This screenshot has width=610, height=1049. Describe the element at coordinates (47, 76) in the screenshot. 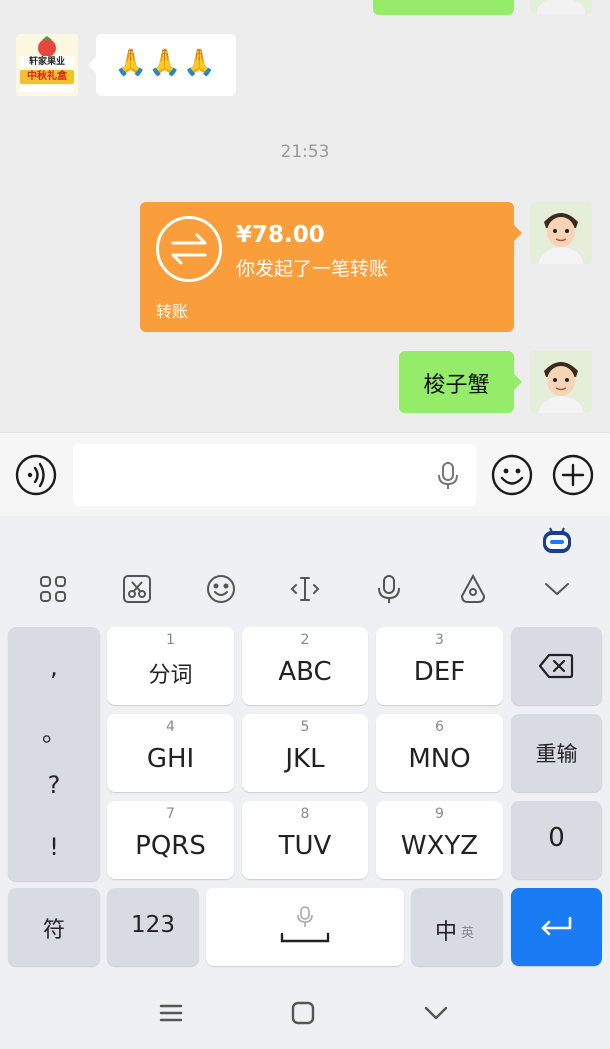

I see `contact-avatar-subtext: 中秋礼盒` at that location.